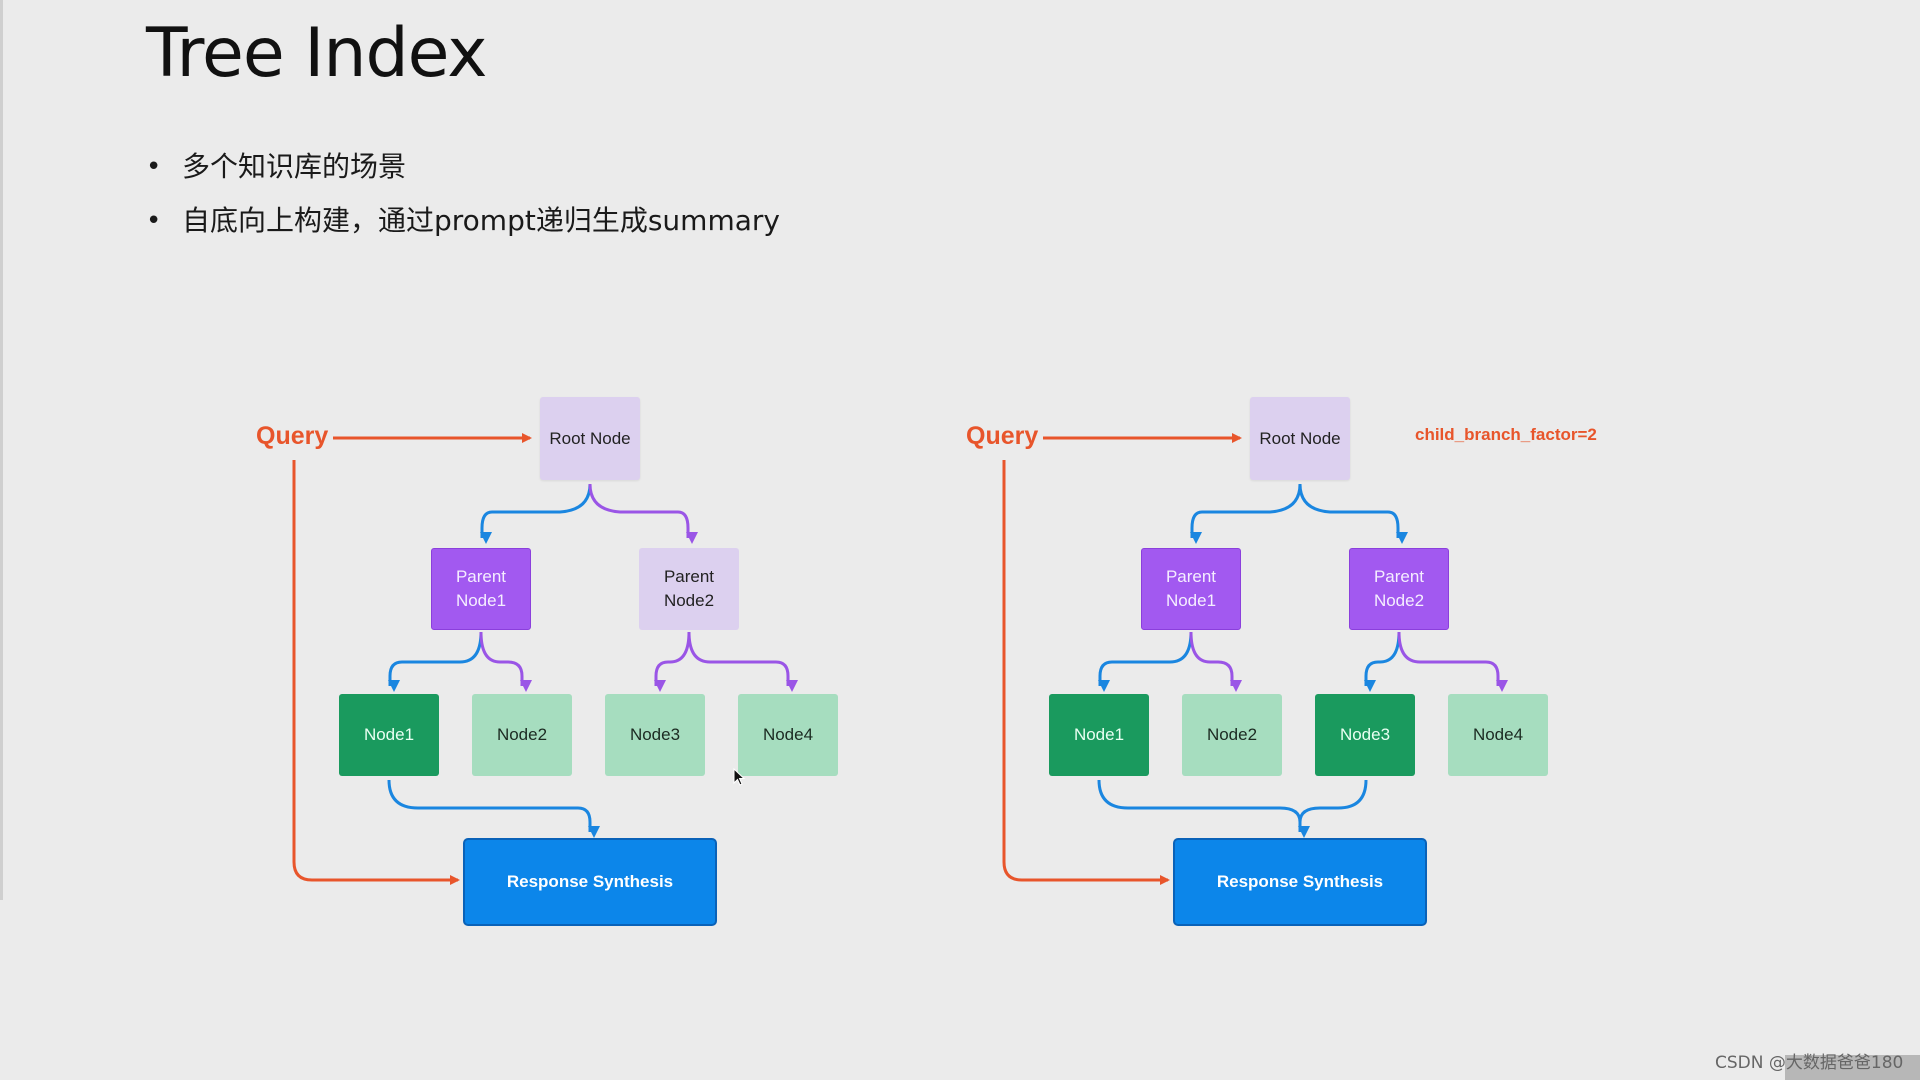 The height and width of the screenshot is (1080, 1920). Describe the element at coordinates (463, 167) in the screenshot. I see `bullet-item: • 多个知识库的场景` at that location.